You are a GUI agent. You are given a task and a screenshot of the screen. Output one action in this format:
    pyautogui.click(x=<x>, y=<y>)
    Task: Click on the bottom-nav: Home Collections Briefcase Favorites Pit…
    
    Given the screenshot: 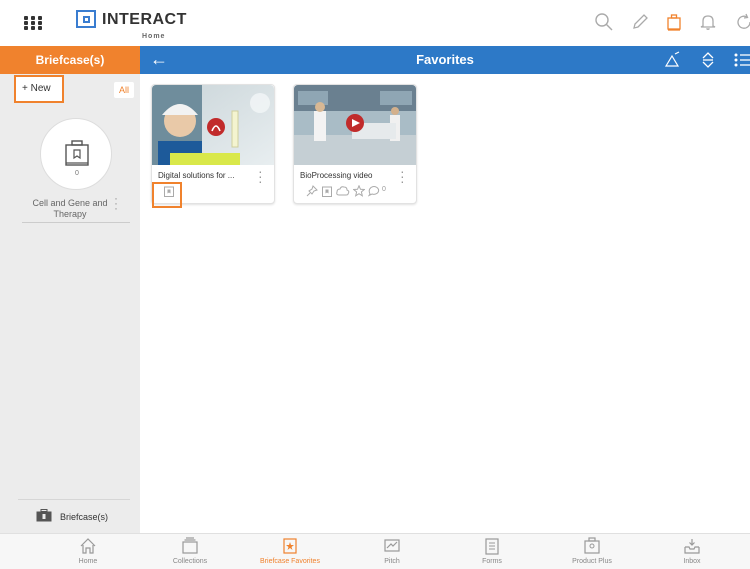 What is the action you would take?
    pyautogui.click(x=375, y=551)
    